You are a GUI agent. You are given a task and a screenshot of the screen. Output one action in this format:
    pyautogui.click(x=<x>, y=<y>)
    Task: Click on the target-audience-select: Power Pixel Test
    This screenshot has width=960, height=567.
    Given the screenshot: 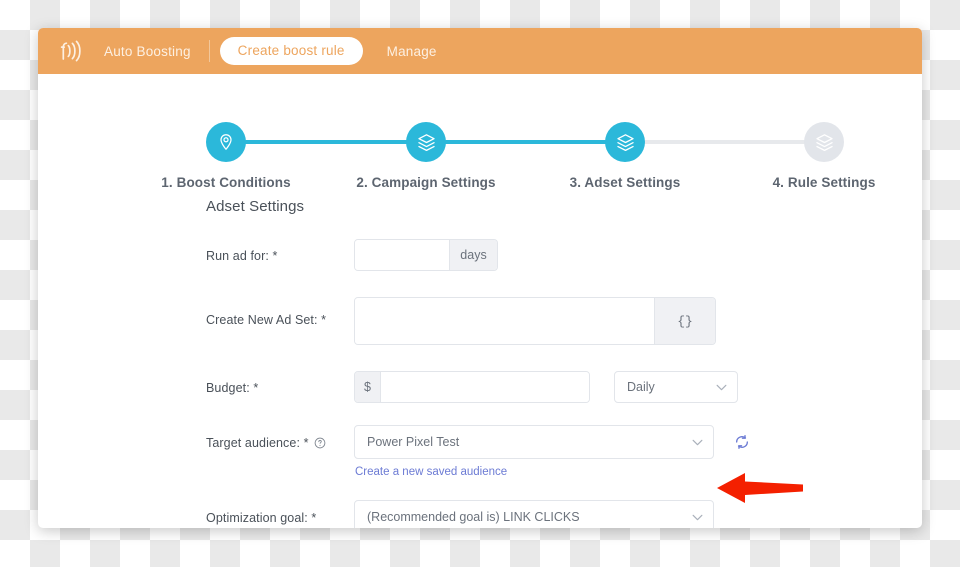 What is the action you would take?
    pyautogui.click(x=534, y=442)
    